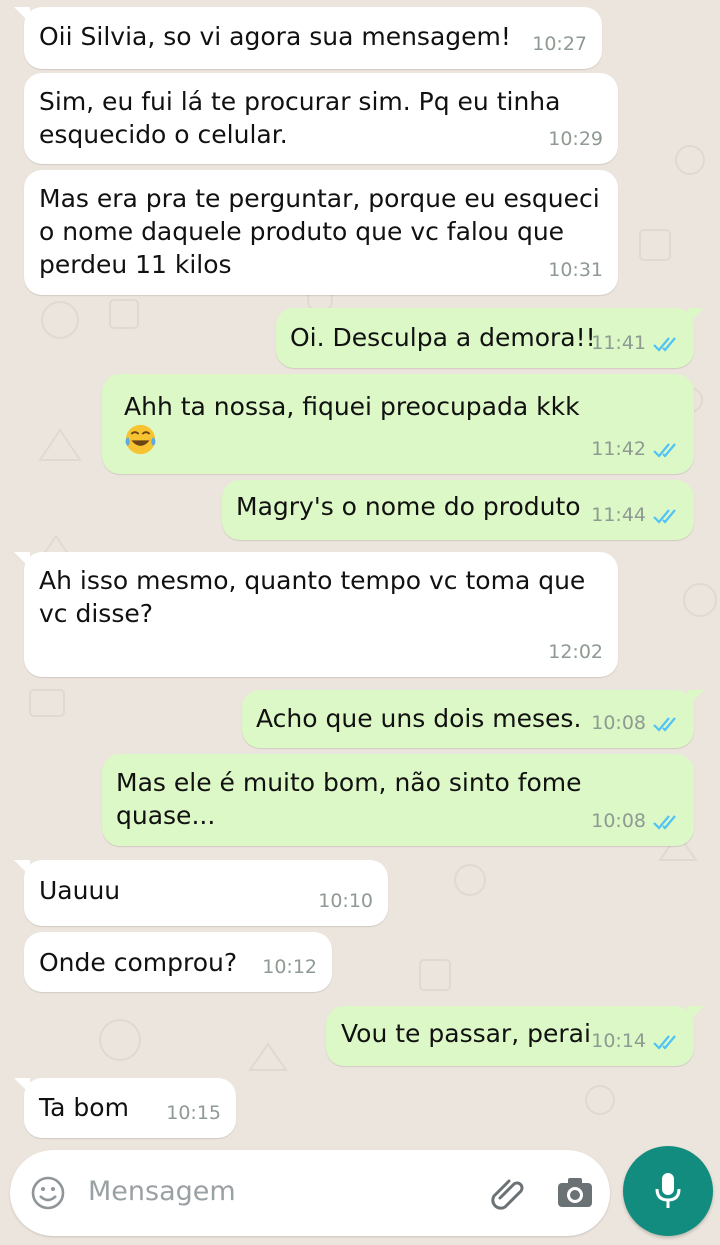  Describe the element at coordinates (443, 337) in the screenshot. I see `message-text: Oi. Desculpa a demora!!` at that location.